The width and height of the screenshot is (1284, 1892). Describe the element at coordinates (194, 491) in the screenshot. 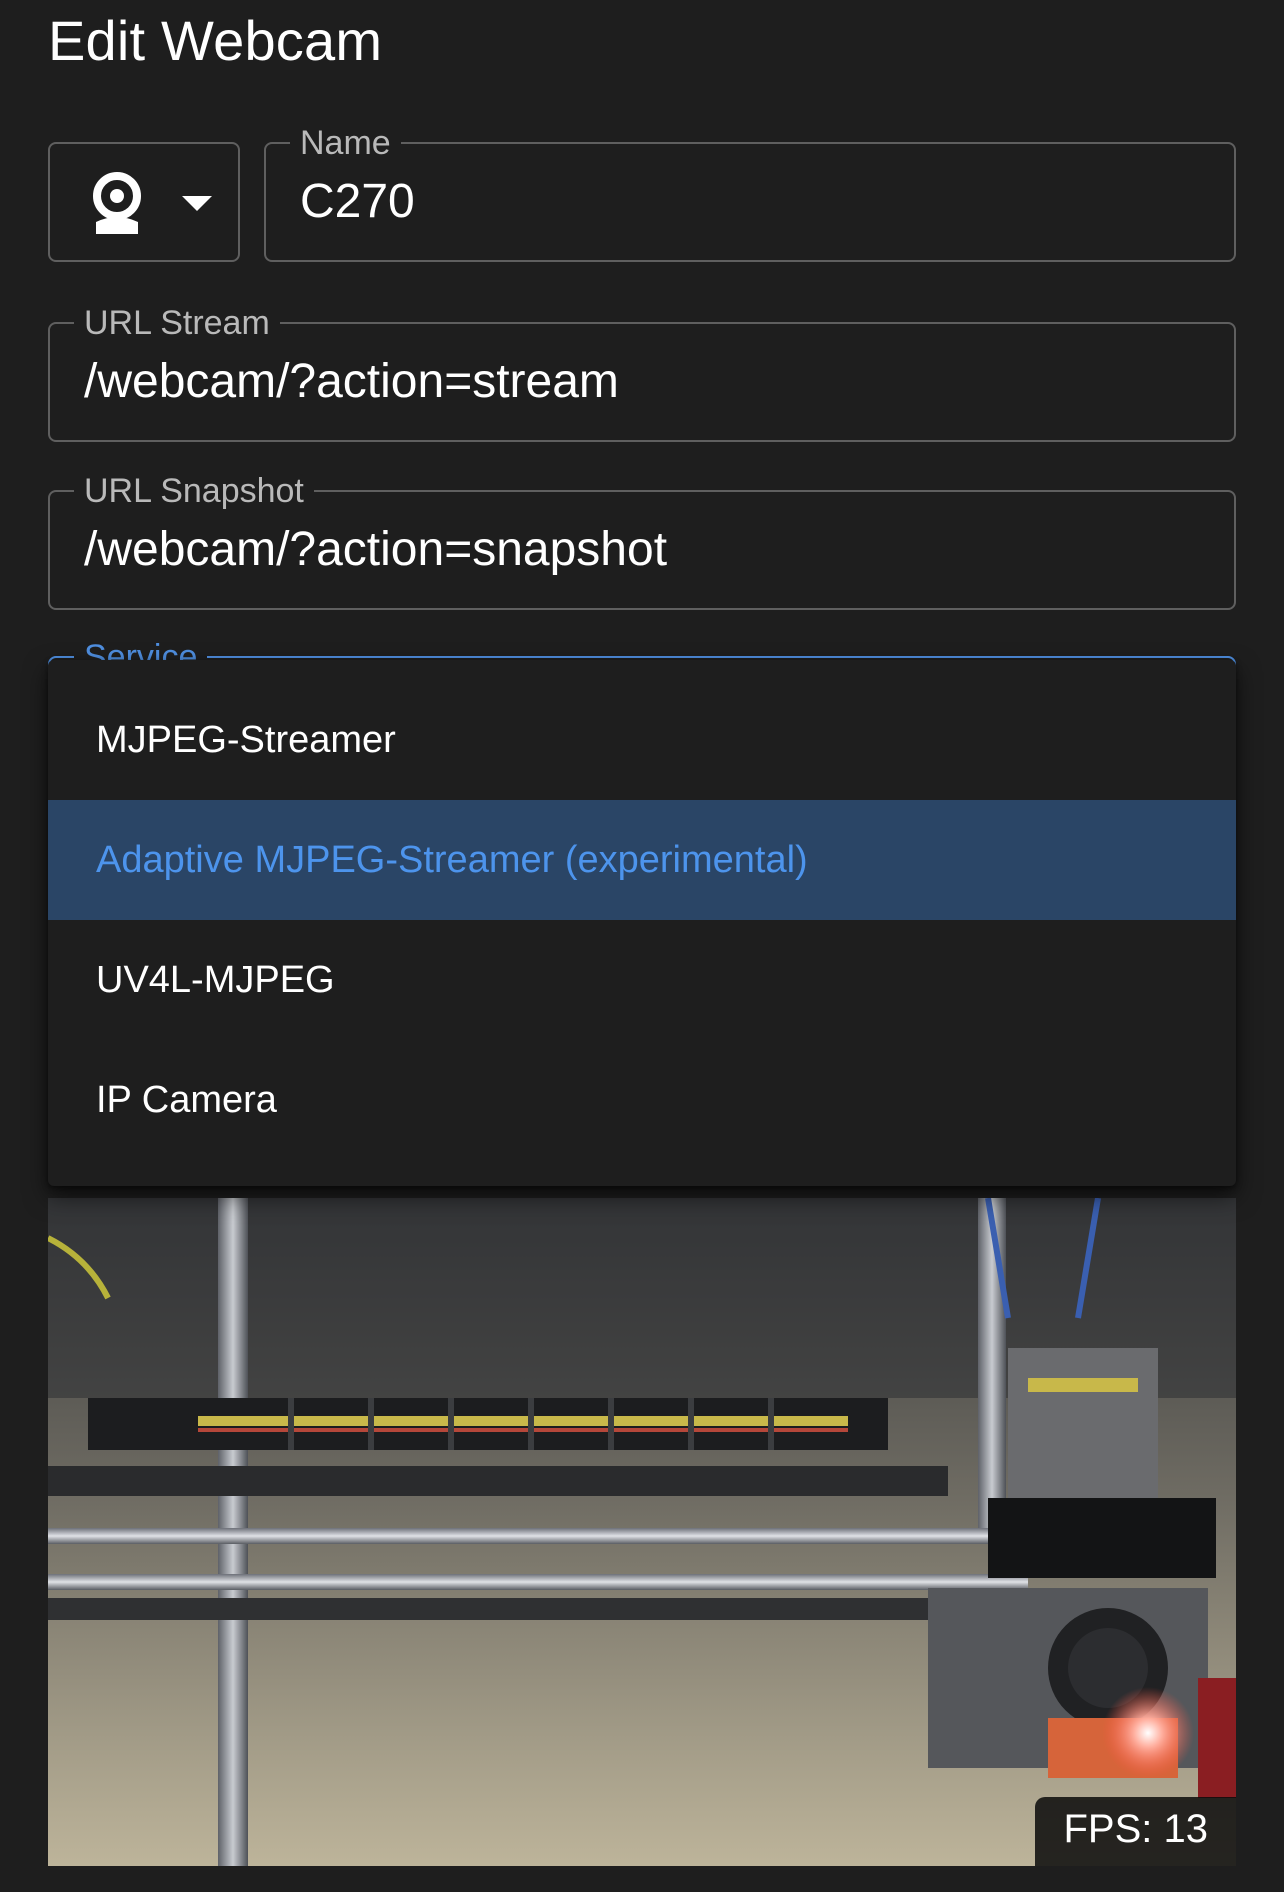

I see `url-snapshot-label: URL Snapshot` at that location.